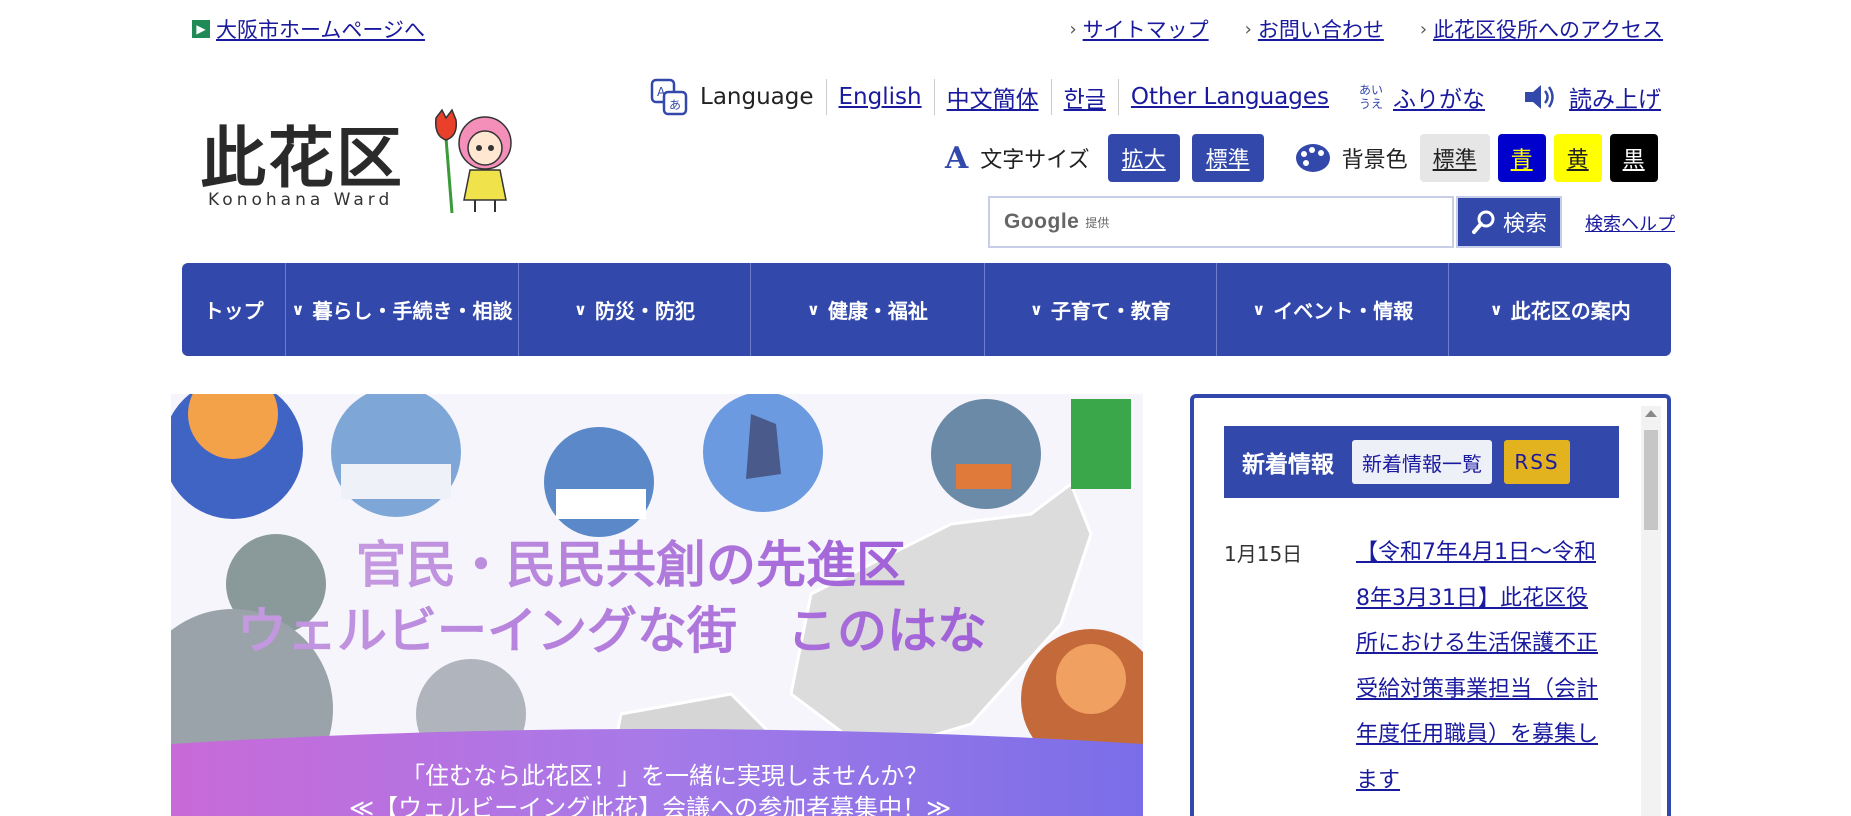 This screenshot has width=1851, height=816. What do you see at coordinates (1560, 309) in the screenshot?
I see `nav-guide: ∨ 此花区の案内` at bounding box center [1560, 309].